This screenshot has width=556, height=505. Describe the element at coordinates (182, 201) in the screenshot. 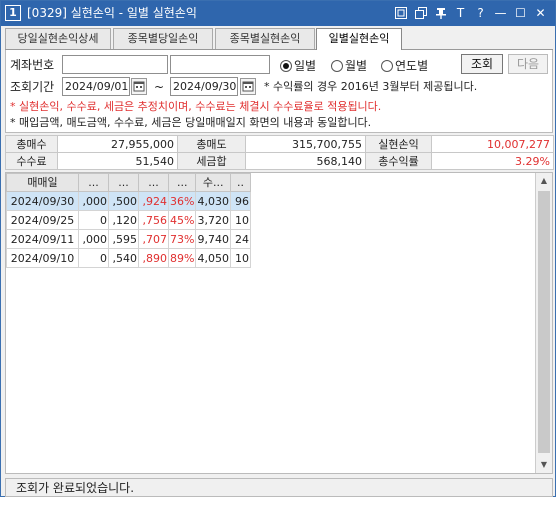

I see `table-cell: 36%` at that location.